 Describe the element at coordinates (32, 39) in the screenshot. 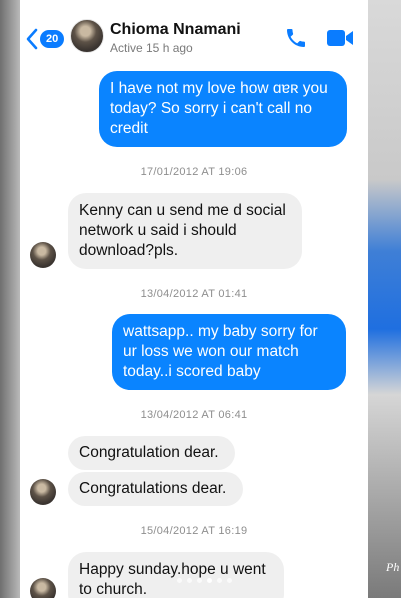

I see `chevron-left-icon` at that location.